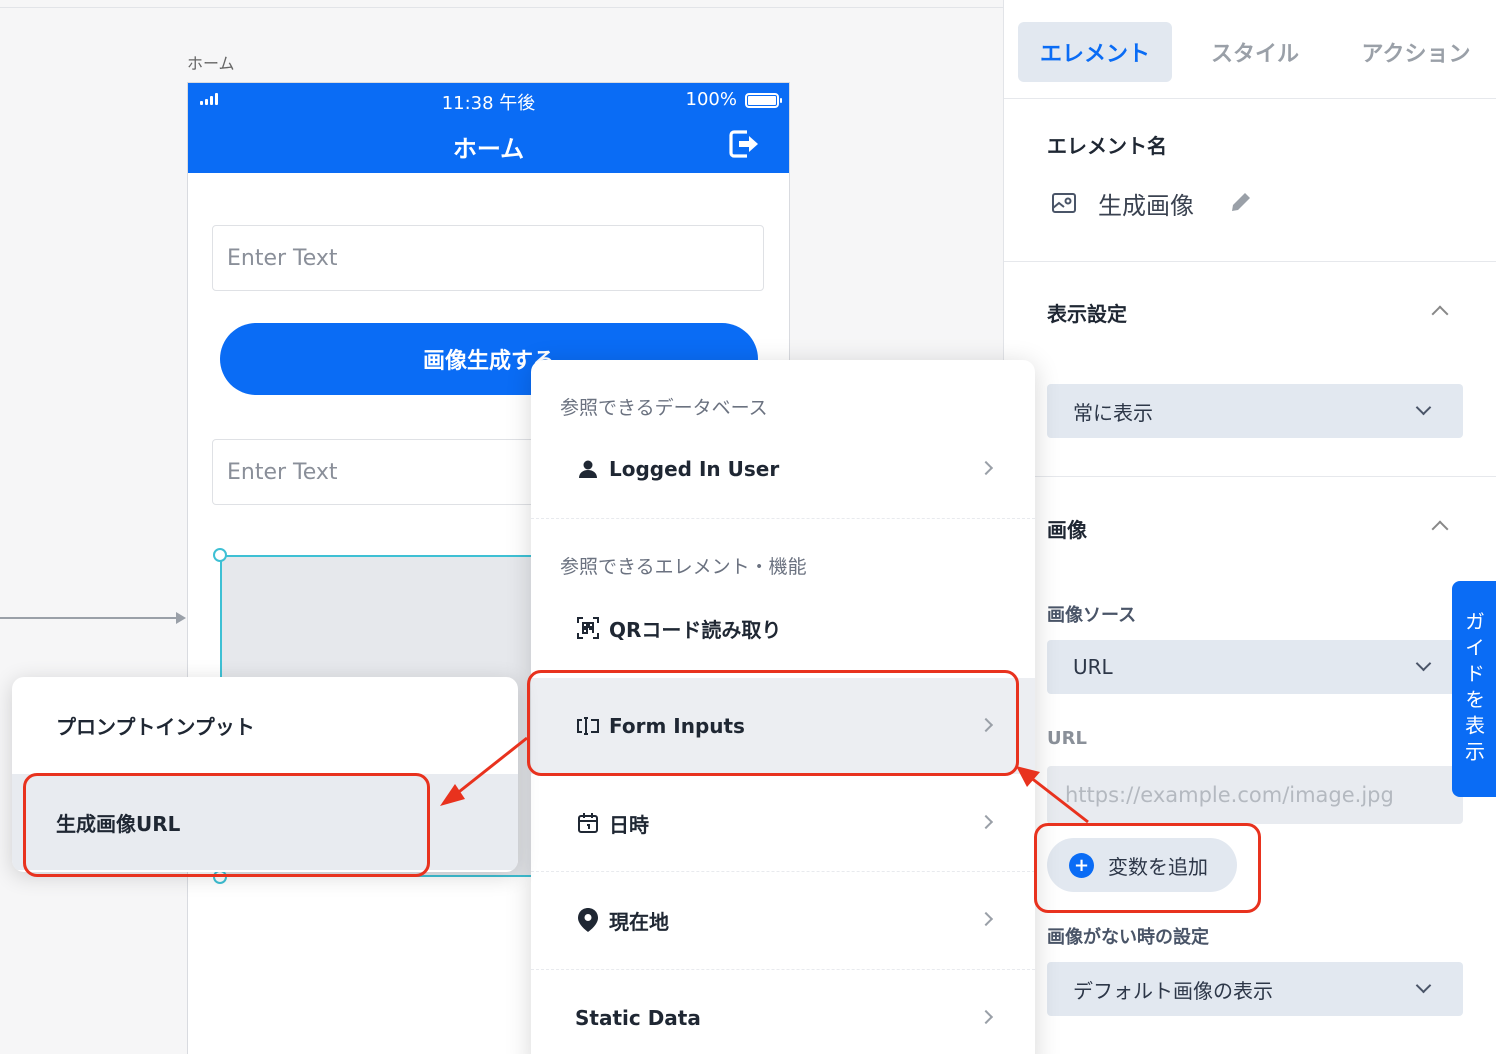 This screenshot has height=1054, width=1496. Describe the element at coordinates (1093, 667) in the screenshot. I see `select-value: URL` at that location.